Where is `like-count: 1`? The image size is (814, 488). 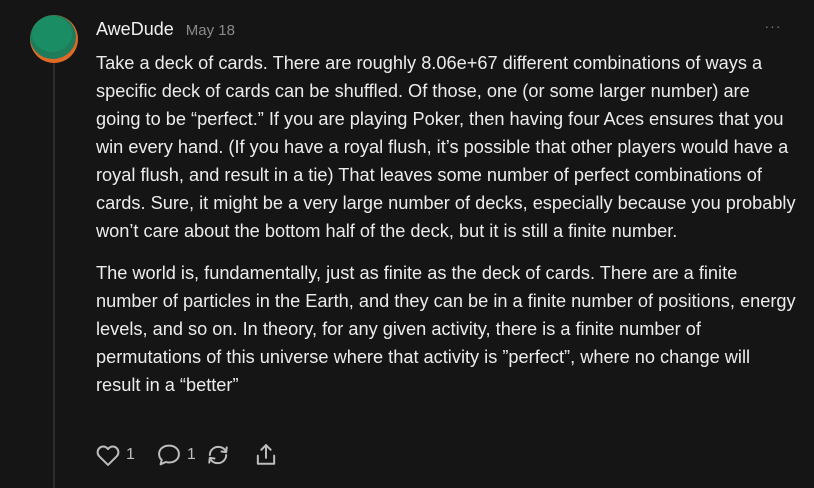 like-count: 1 is located at coordinates (130, 454).